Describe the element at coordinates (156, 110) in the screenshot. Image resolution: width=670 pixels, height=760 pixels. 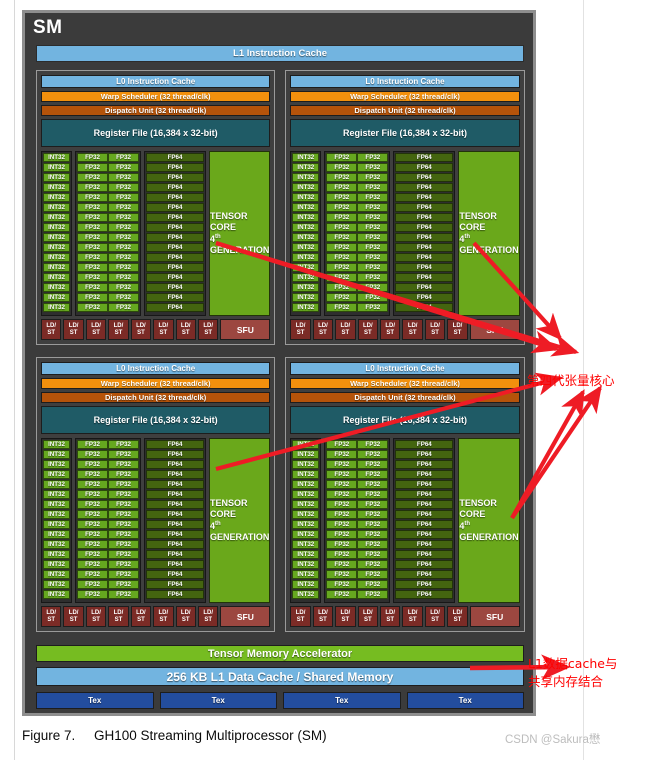
I see `dispatch-unit: Dispatch Unit (32 thread/clk)` at that location.